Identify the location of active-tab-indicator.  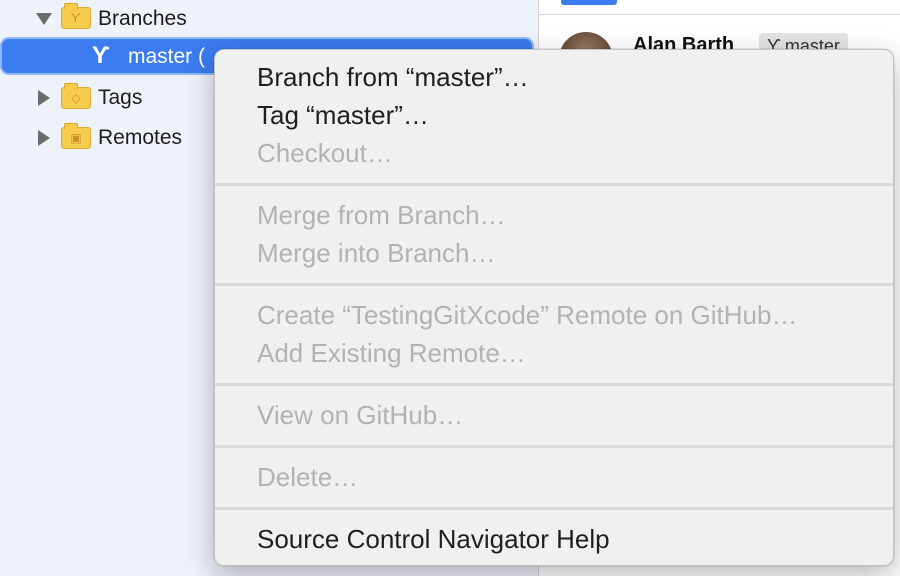
(589, 2).